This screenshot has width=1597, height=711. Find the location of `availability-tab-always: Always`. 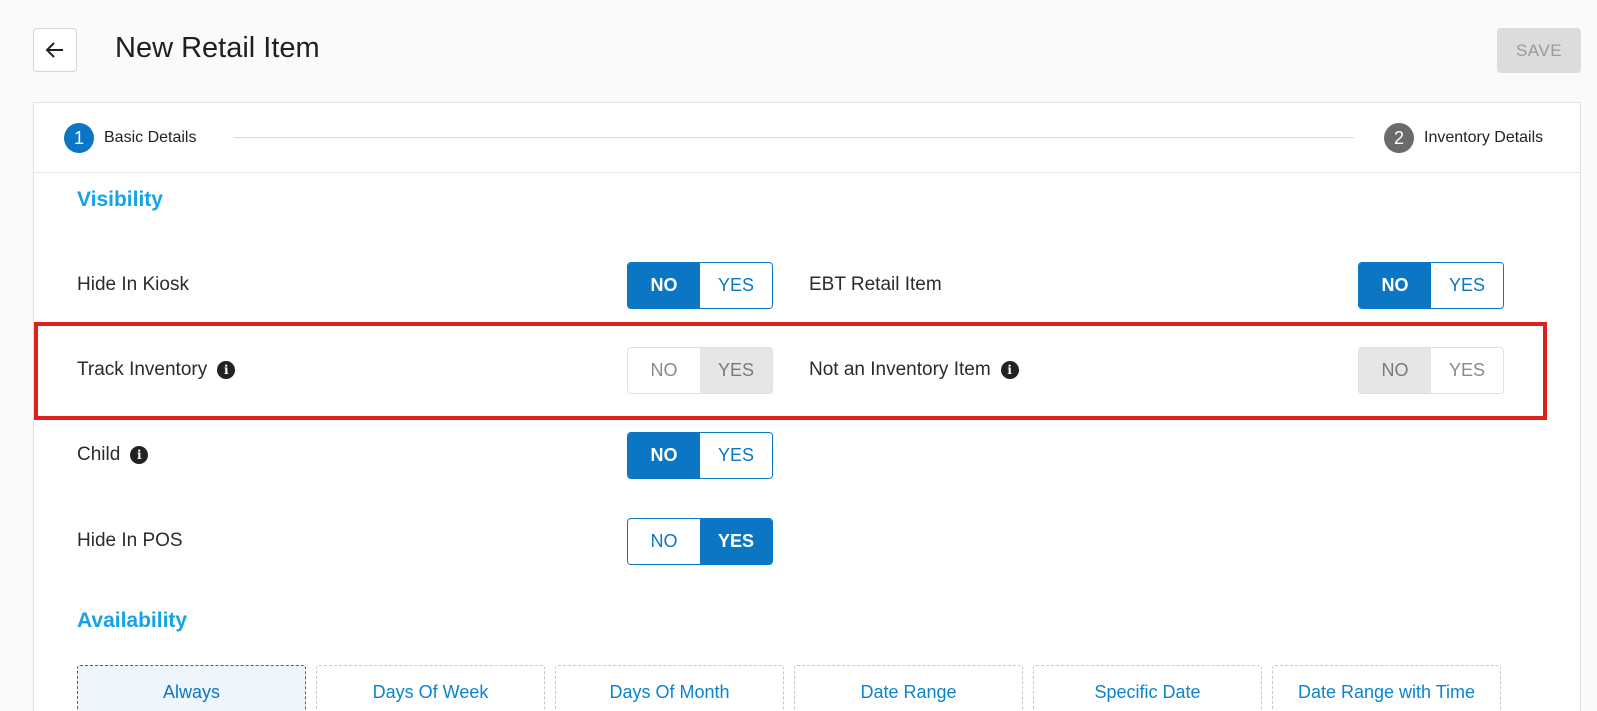

availability-tab-always: Always is located at coordinates (191, 688).